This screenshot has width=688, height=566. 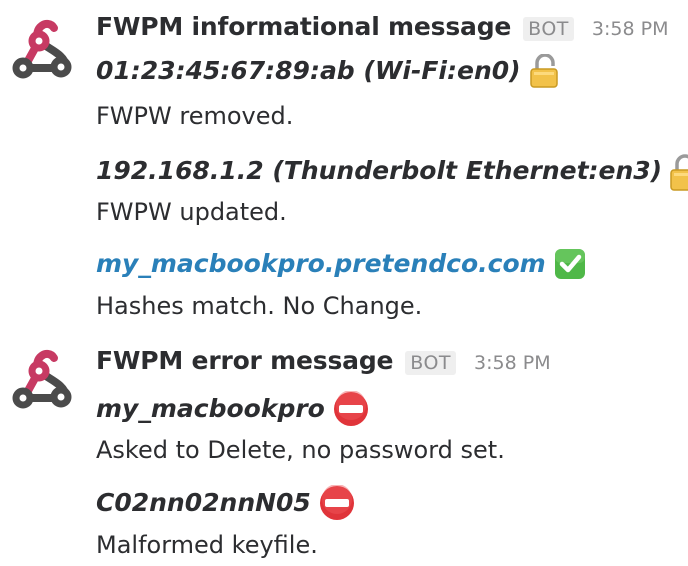 I want to click on message-item-title: 01:23:45:67:89:ab (Wi-Fi:en0), so click(x=327, y=71).